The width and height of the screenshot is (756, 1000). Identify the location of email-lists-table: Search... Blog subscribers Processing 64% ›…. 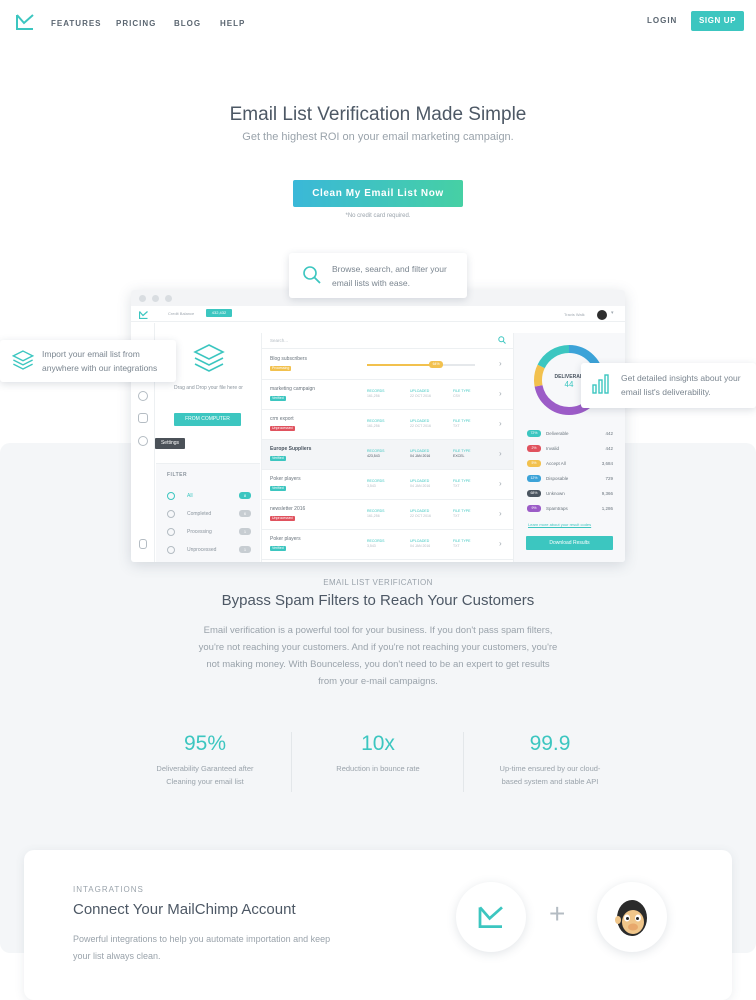
(387, 447).